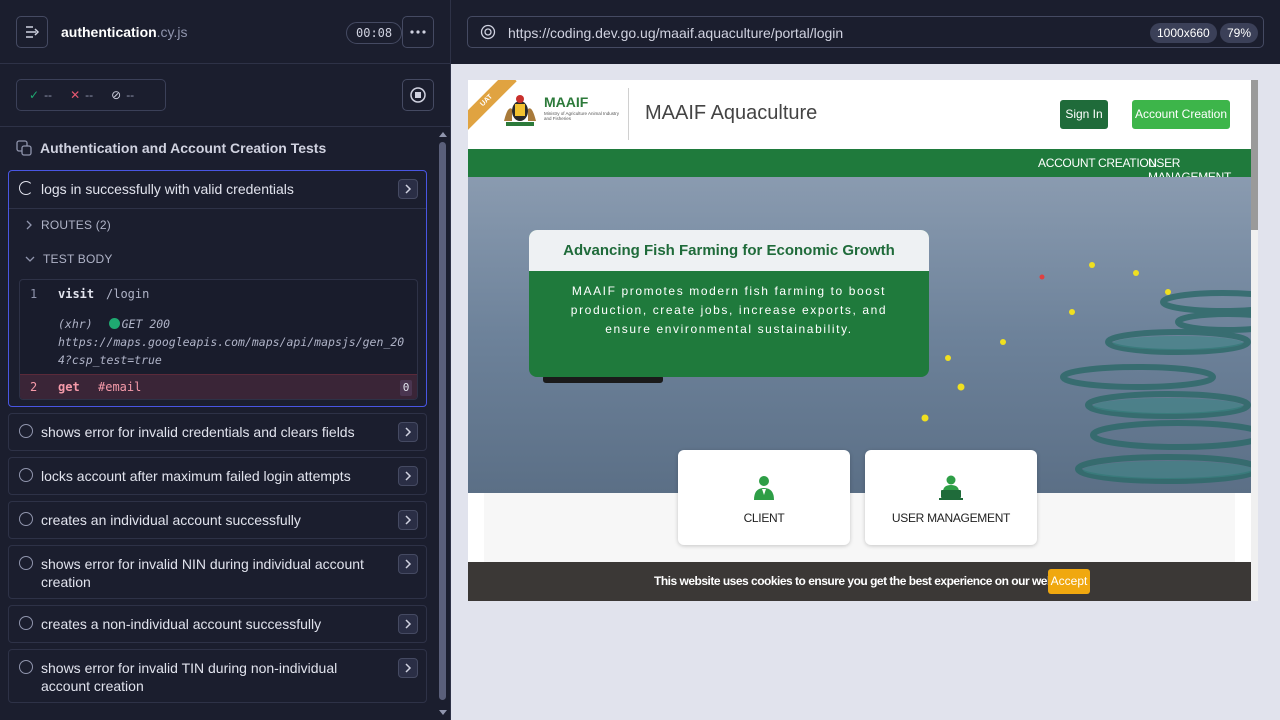 The image size is (1280, 720). What do you see at coordinates (406, 388) in the screenshot?
I see `element-count-badge: 0` at bounding box center [406, 388].